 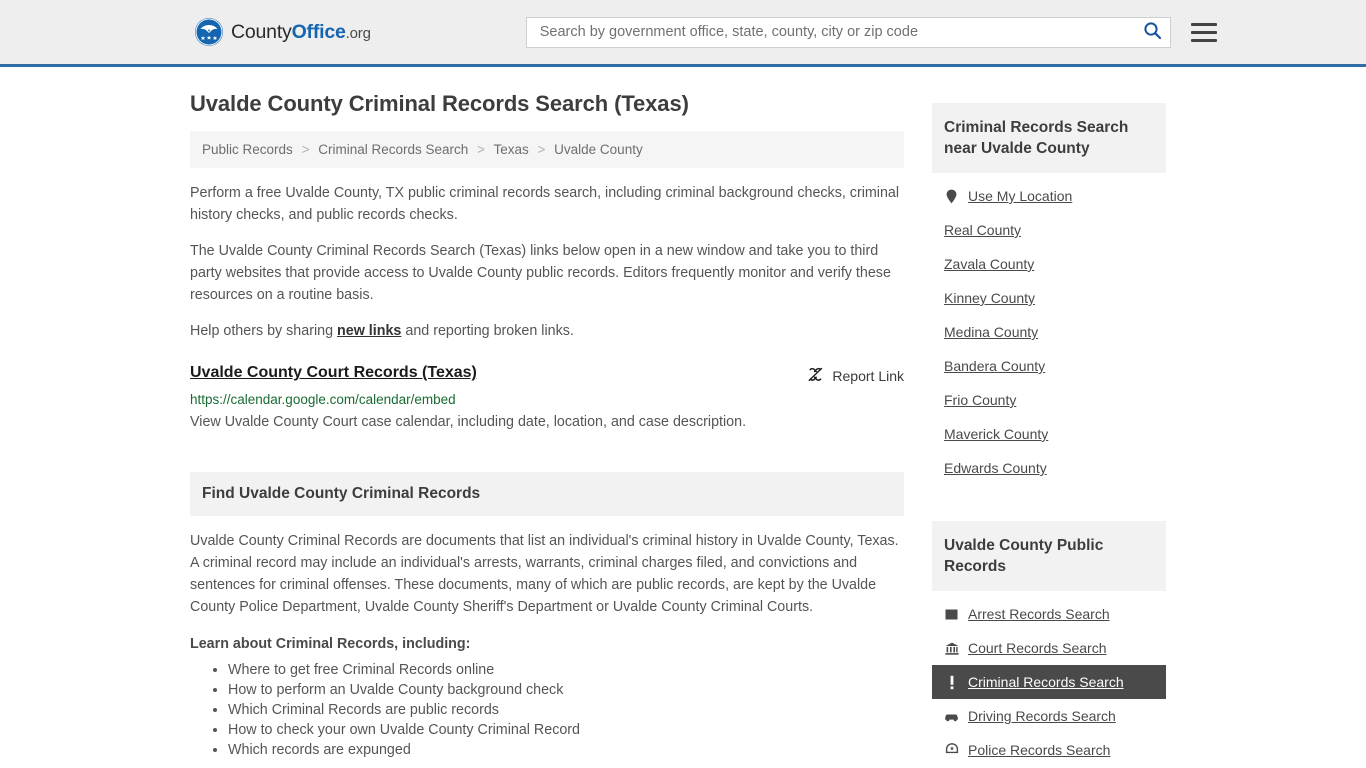 I want to click on hamburger-menu-icon, so click(x=1203, y=32).